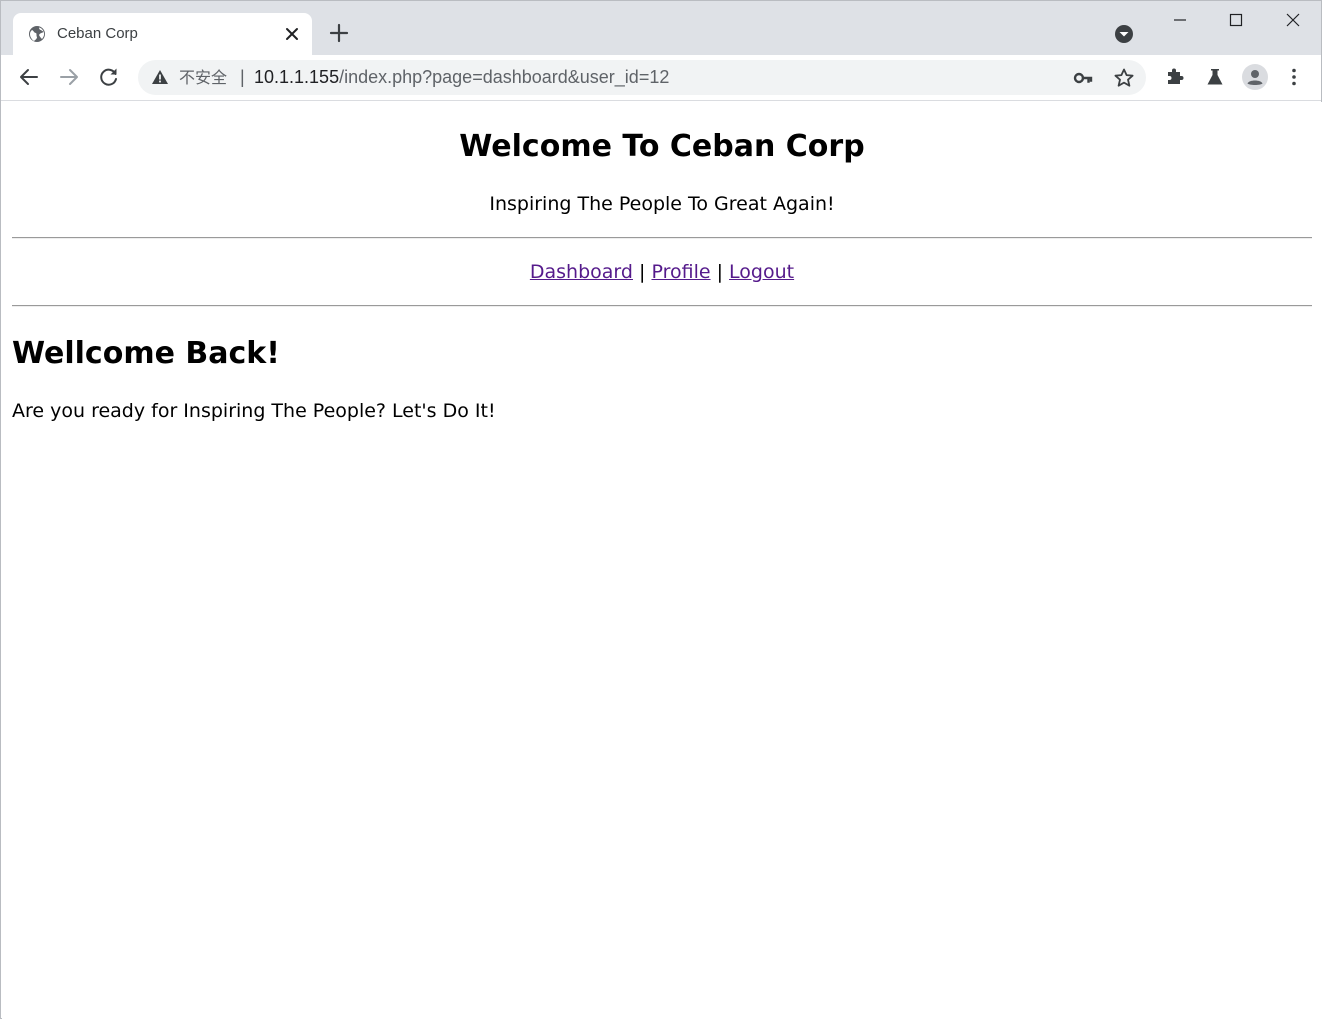 This screenshot has height=1019, width=1322. What do you see at coordinates (662, 238) in the screenshot?
I see `divider-top` at bounding box center [662, 238].